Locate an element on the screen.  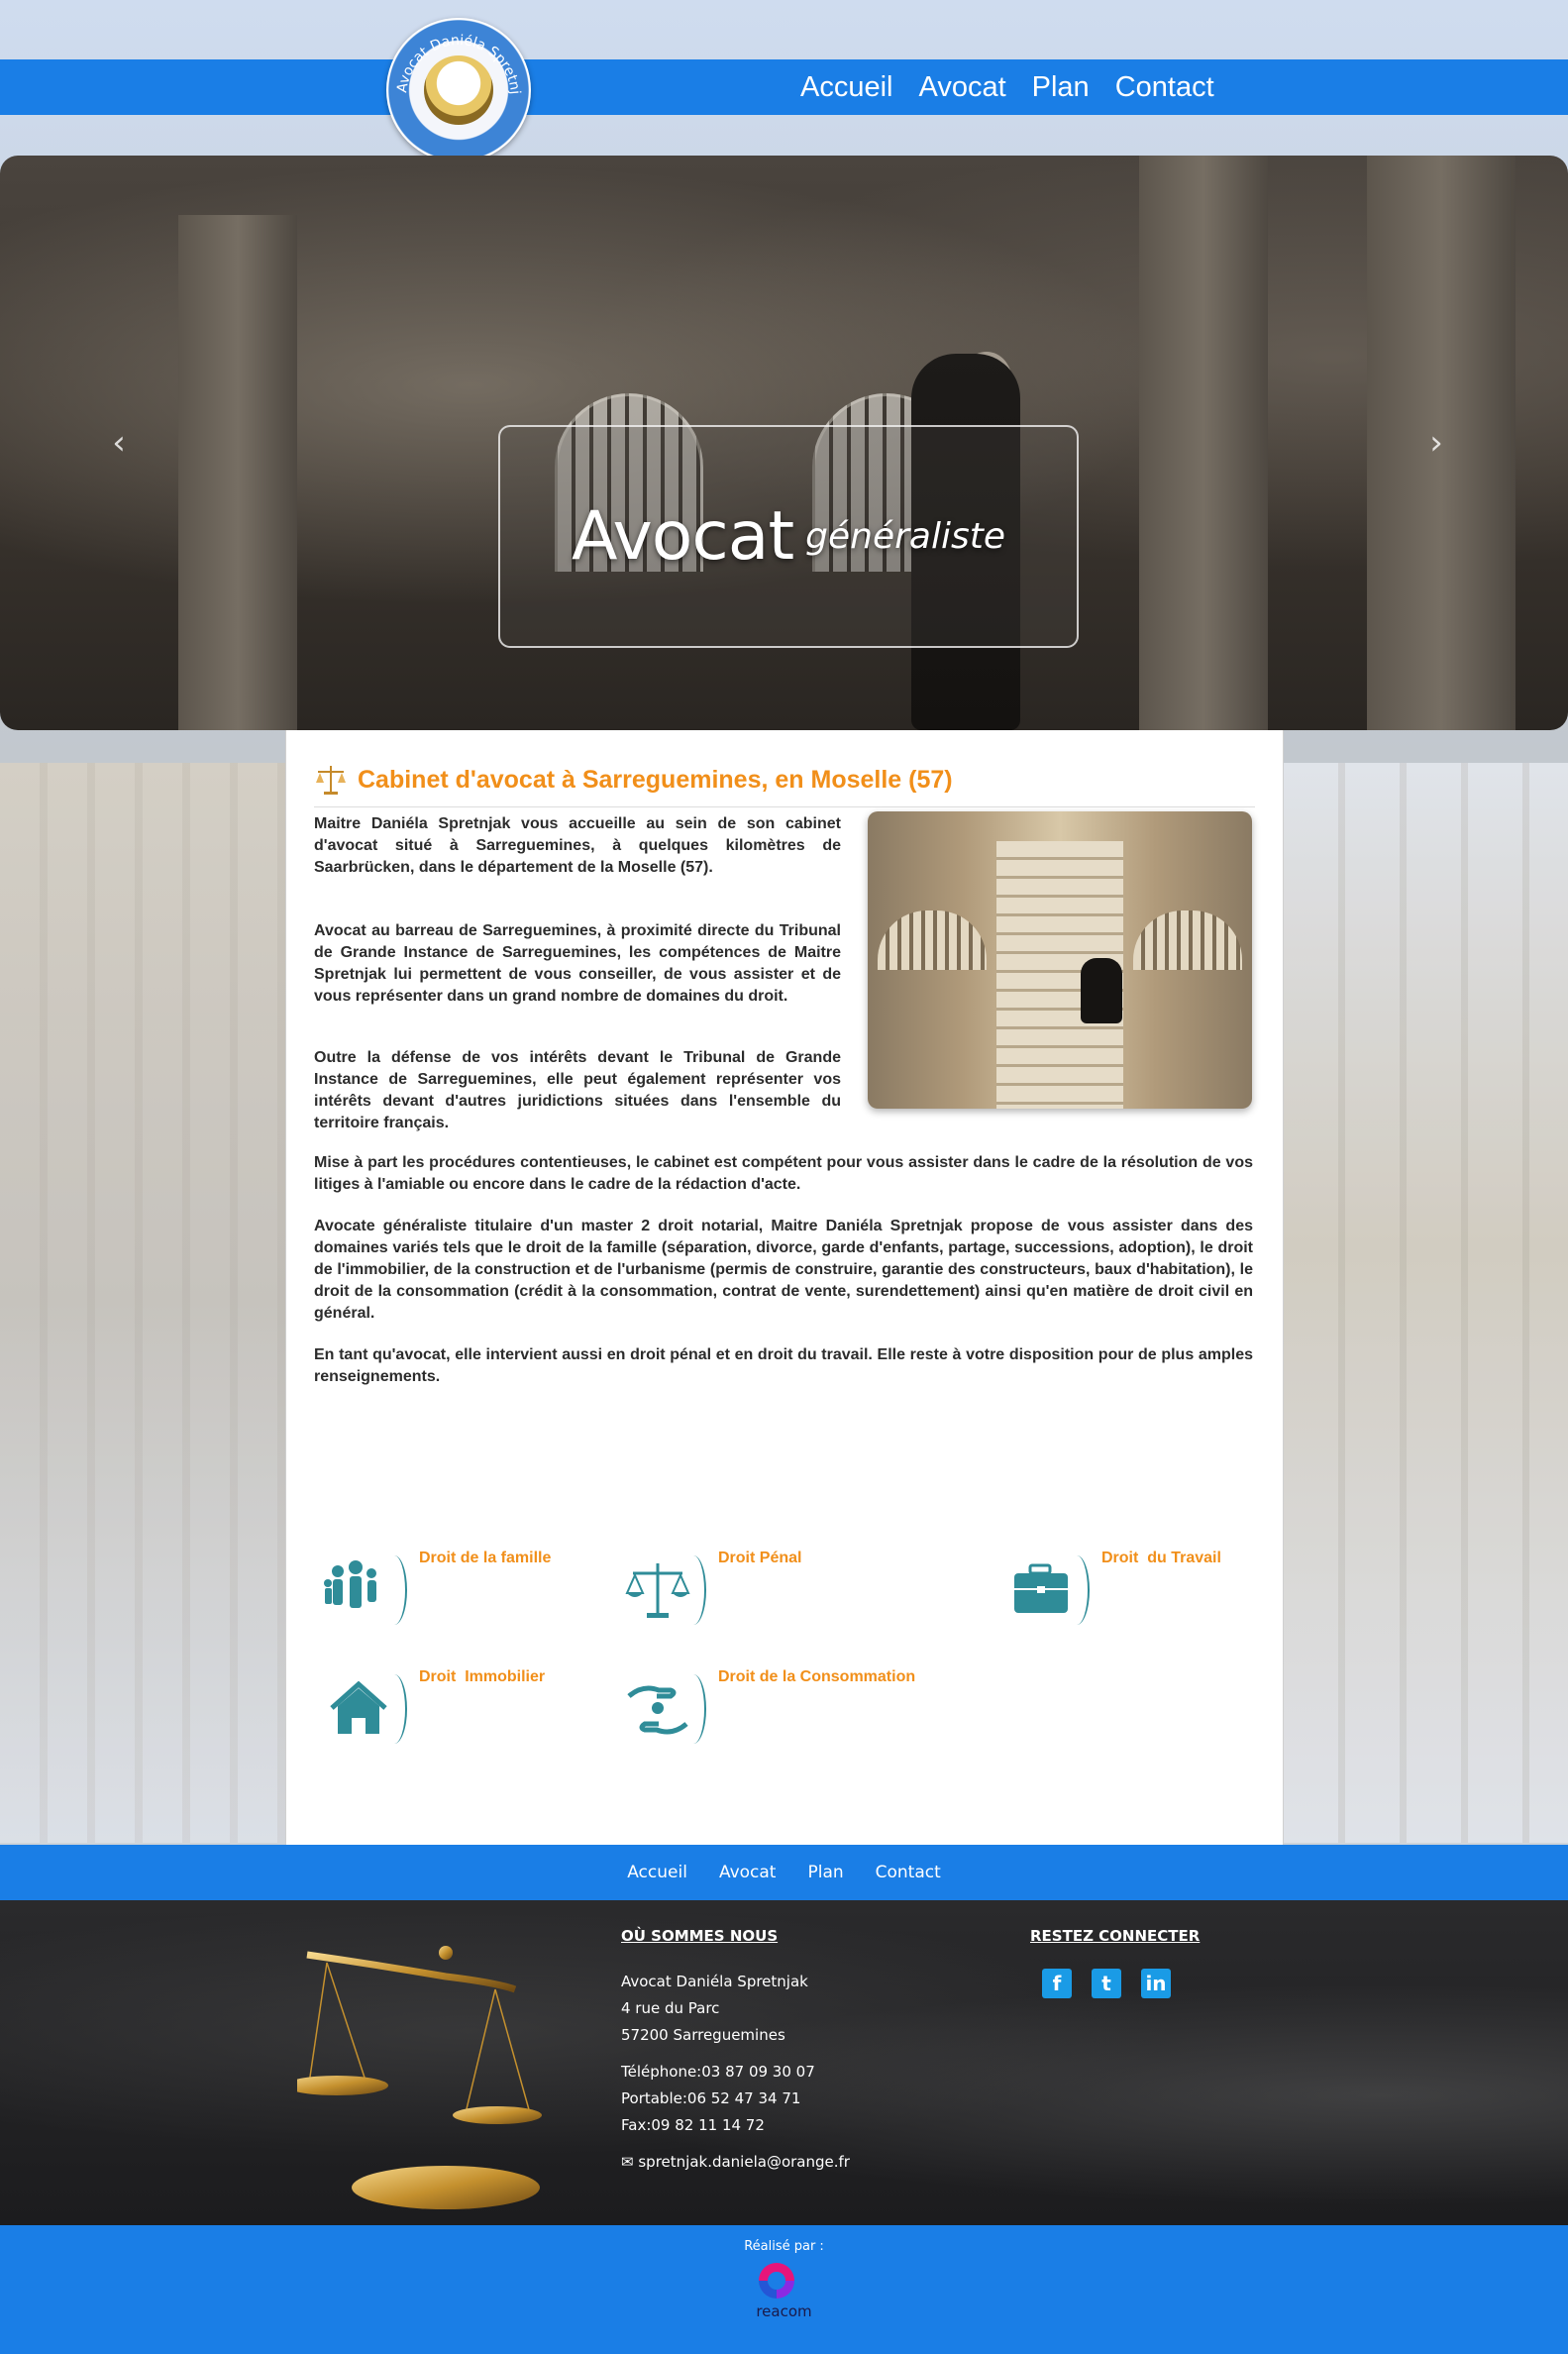
footer-street: 4 rue du Parc is located at coordinates (671, 2008).